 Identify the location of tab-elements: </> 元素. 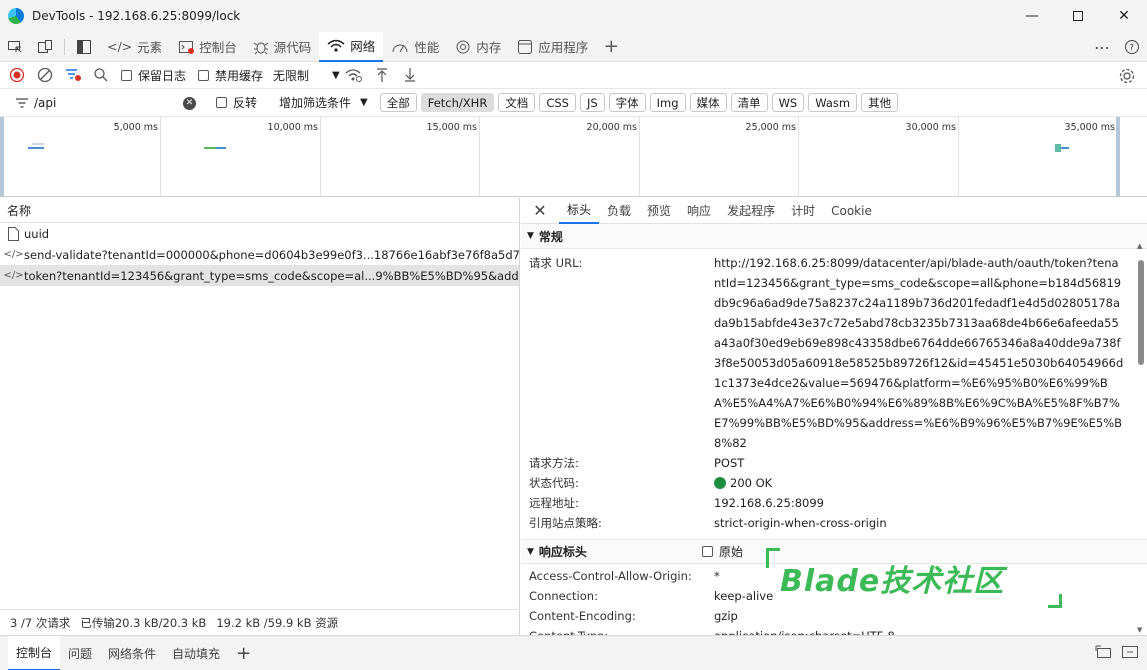
(134, 47).